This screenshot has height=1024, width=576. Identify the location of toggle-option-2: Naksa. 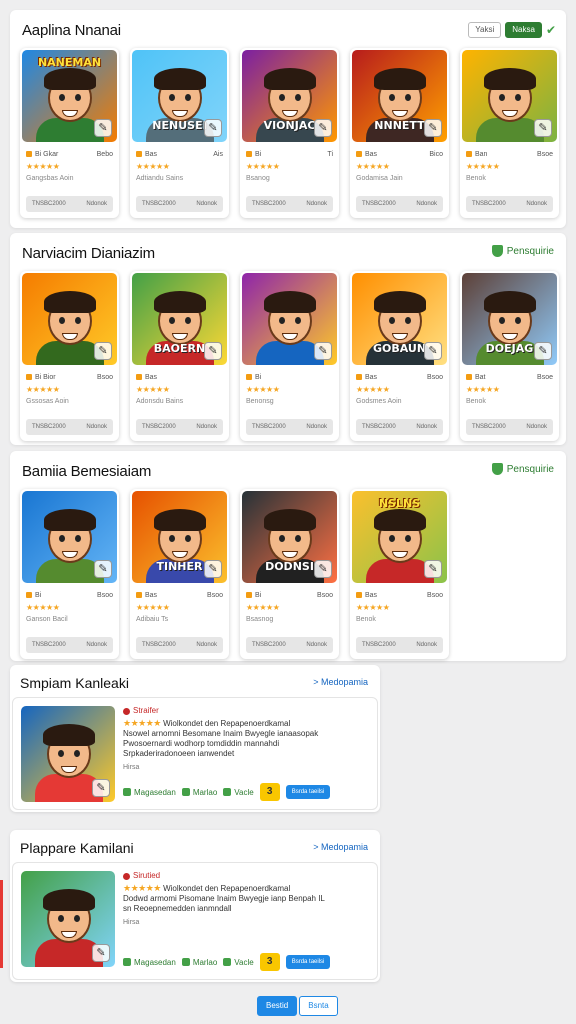
(523, 30).